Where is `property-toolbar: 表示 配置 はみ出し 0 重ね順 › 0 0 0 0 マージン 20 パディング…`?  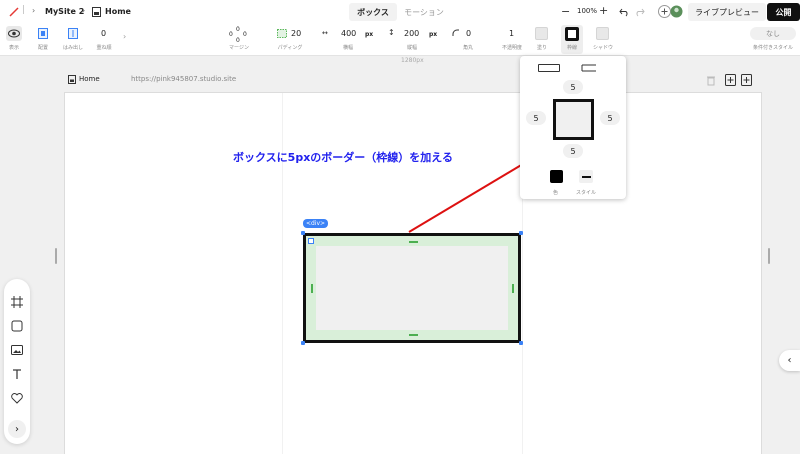
property-toolbar: 表示 配置 はみ出し 0 重ね順 › 0 0 0 0 マージン 20 パディング… is located at coordinates (400, 40).